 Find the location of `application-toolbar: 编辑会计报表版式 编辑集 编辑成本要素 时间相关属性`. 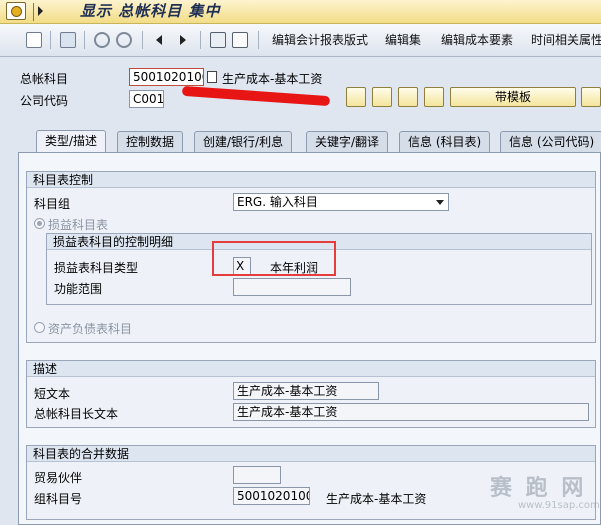

application-toolbar: 编辑会计报表版式 编辑集 编辑成本要素 时间相关属性 is located at coordinates (300, 40).